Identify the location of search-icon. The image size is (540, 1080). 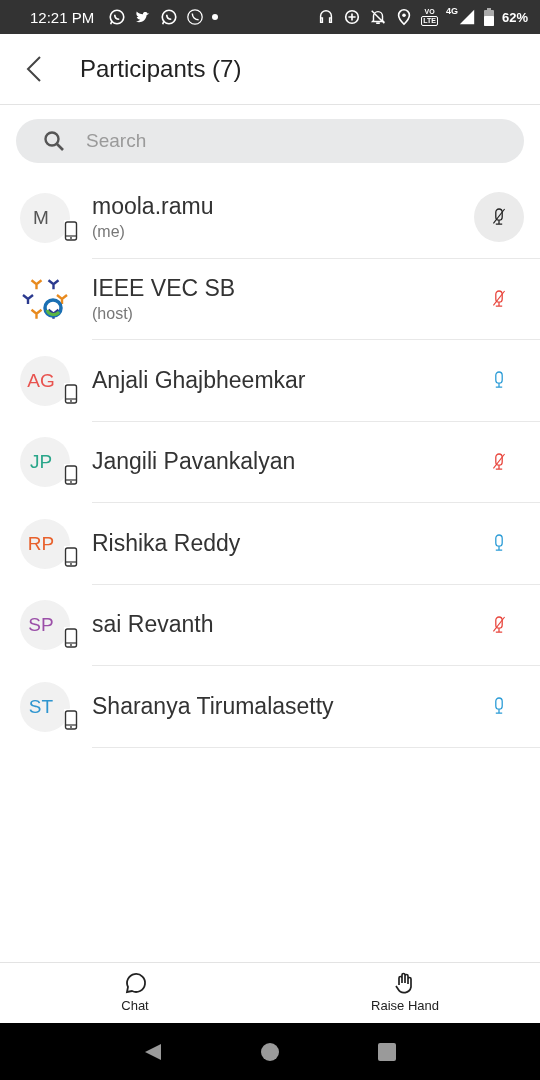
(54, 141).